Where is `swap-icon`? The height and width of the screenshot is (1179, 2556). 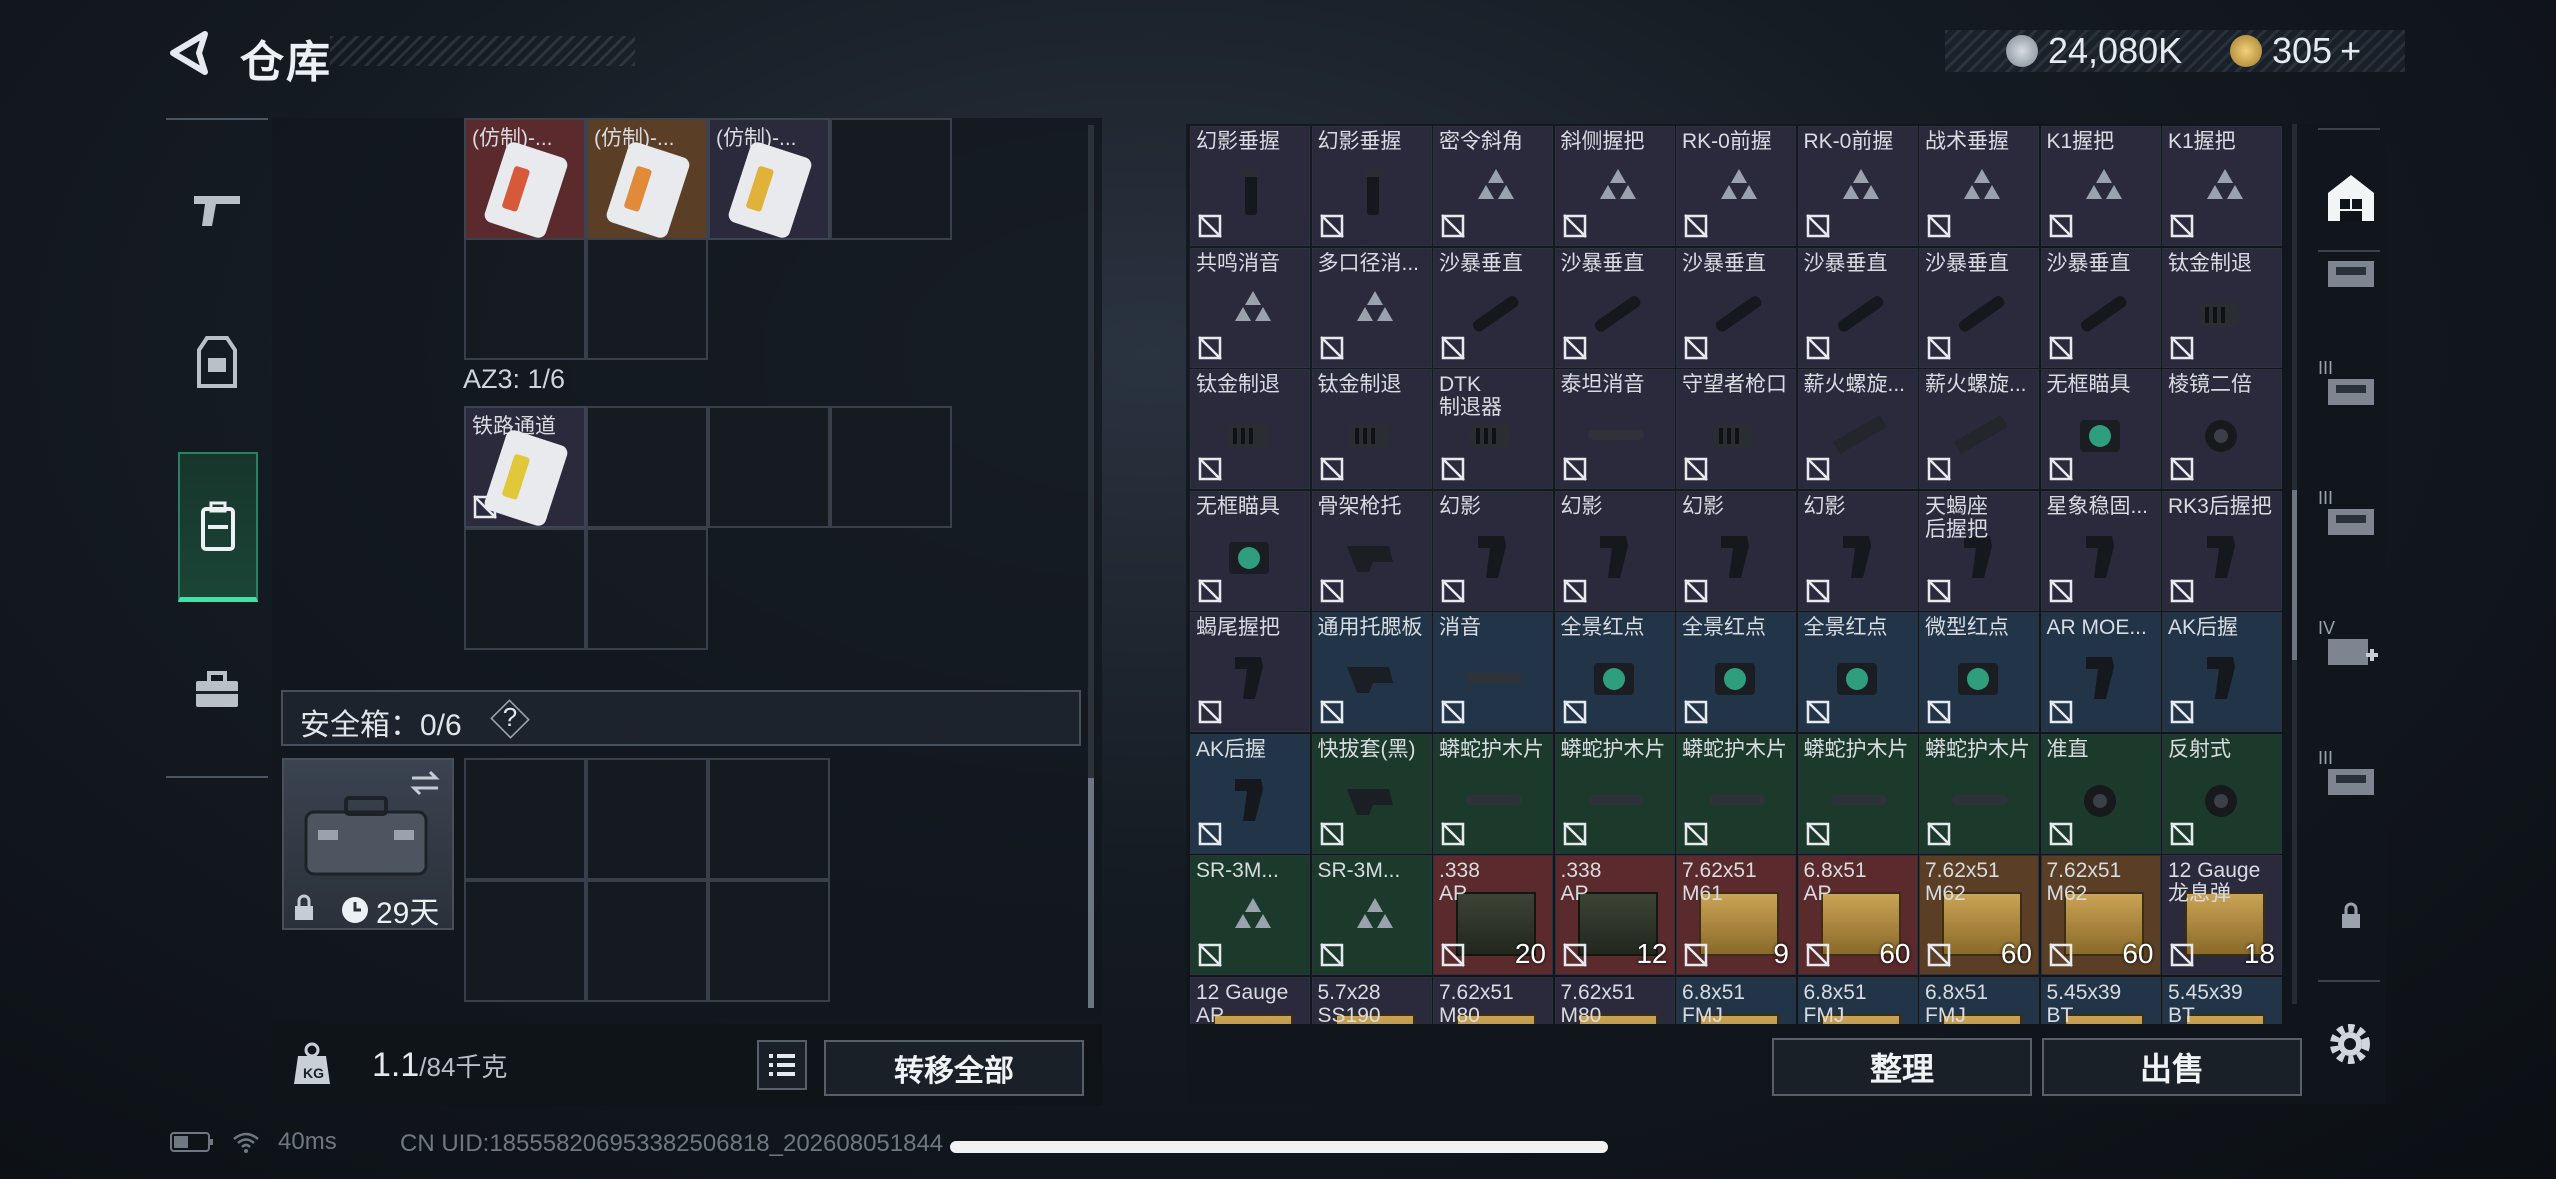
swap-icon is located at coordinates (425, 783).